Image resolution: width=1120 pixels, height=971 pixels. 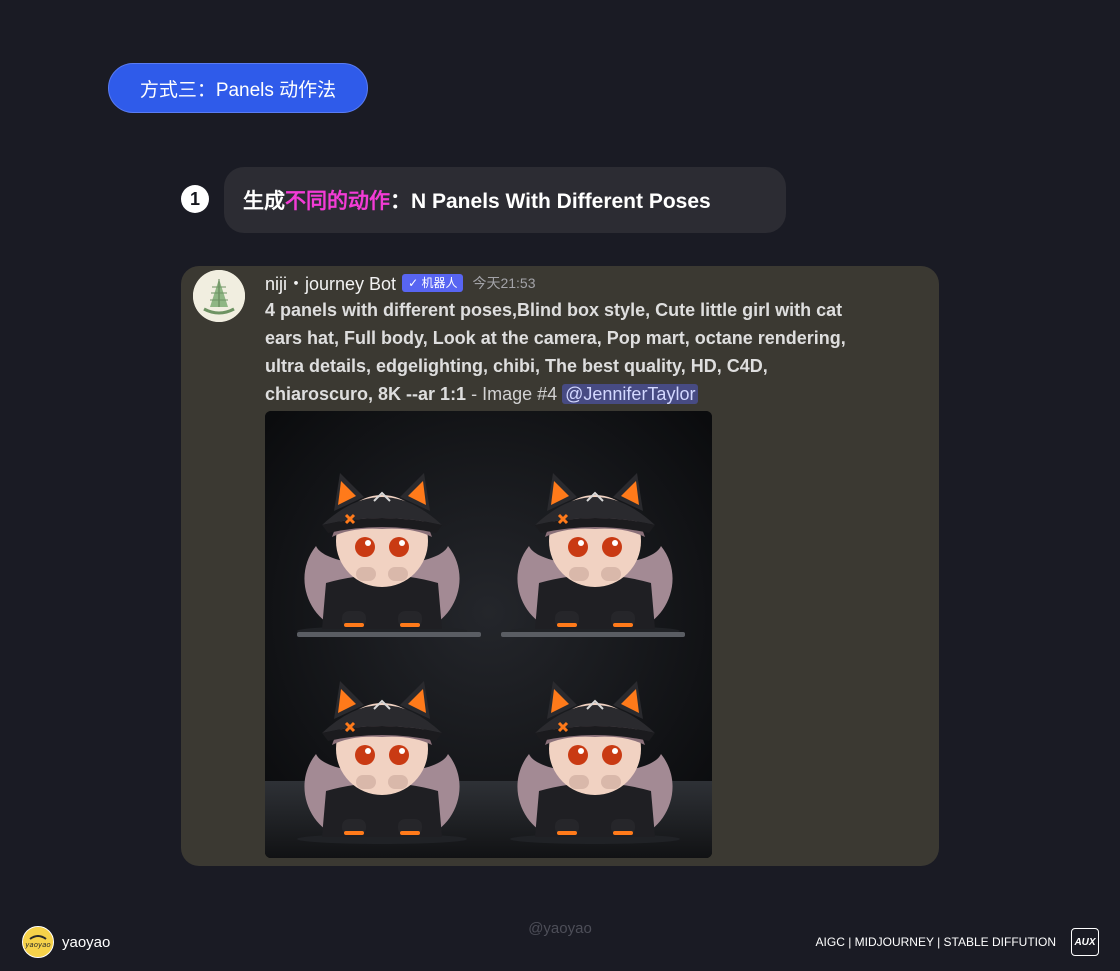 I want to click on section-pill: 方式三：Panels 动作法, so click(x=238, y=88).